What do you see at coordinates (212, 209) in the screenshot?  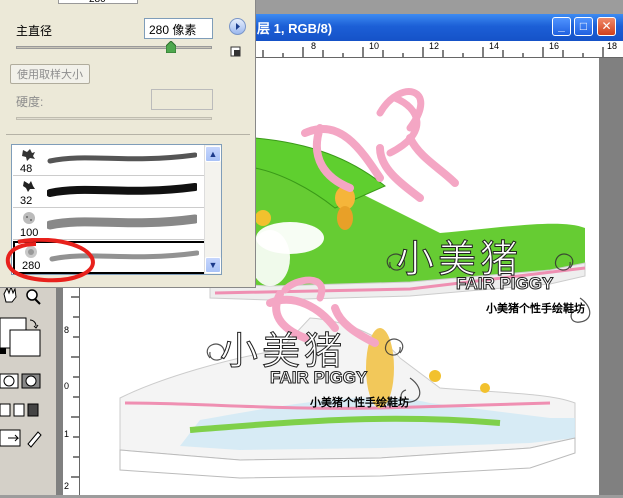 I see `brush-list-scrollbar: ▲ ▼` at bounding box center [212, 209].